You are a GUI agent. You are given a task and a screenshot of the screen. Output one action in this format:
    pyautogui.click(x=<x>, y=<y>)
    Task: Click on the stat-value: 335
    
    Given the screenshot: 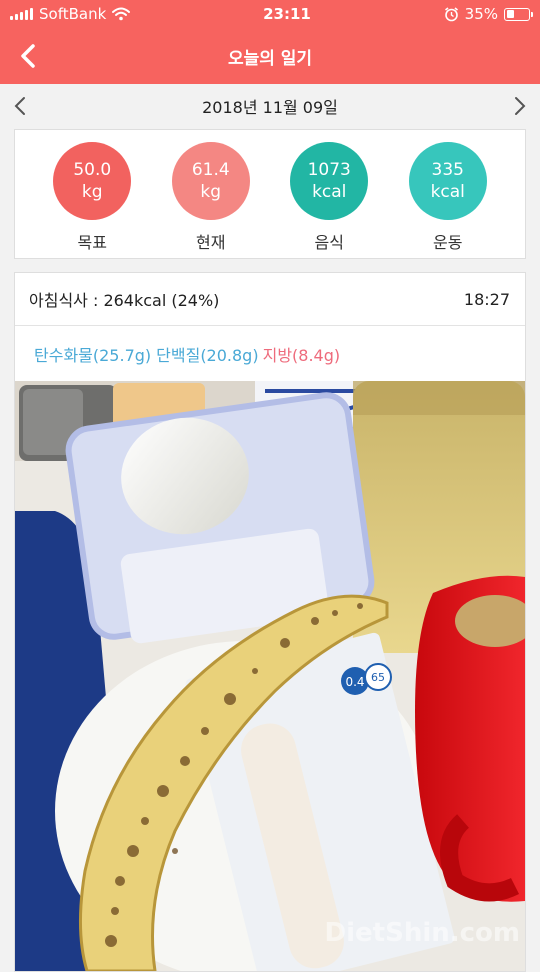 What is the action you would take?
    pyautogui.click(x=447, y=170)
    